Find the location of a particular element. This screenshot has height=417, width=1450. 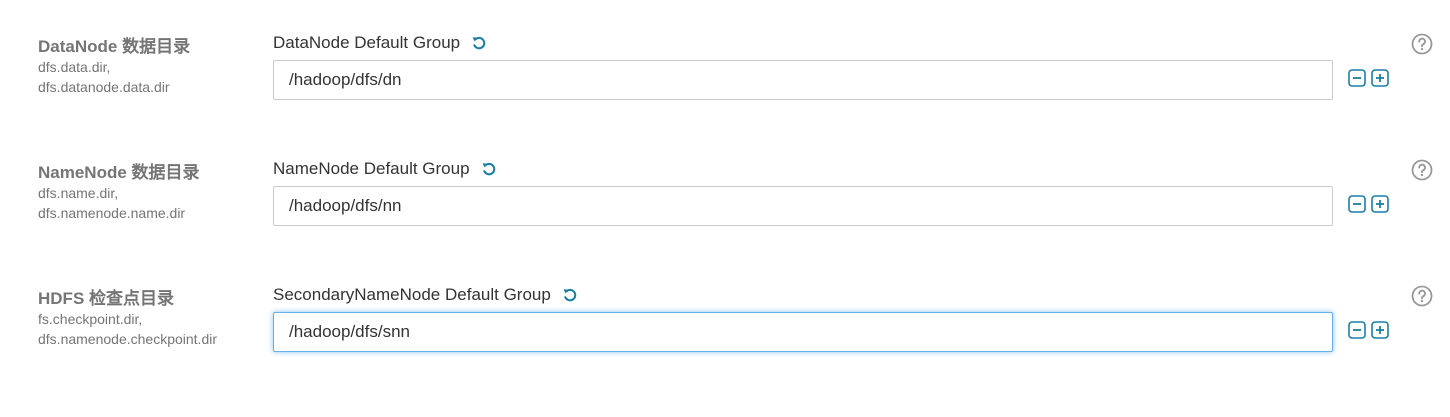

property-key: dfs.namenode.checkpoint.dir is located at coordinates (127, 339).